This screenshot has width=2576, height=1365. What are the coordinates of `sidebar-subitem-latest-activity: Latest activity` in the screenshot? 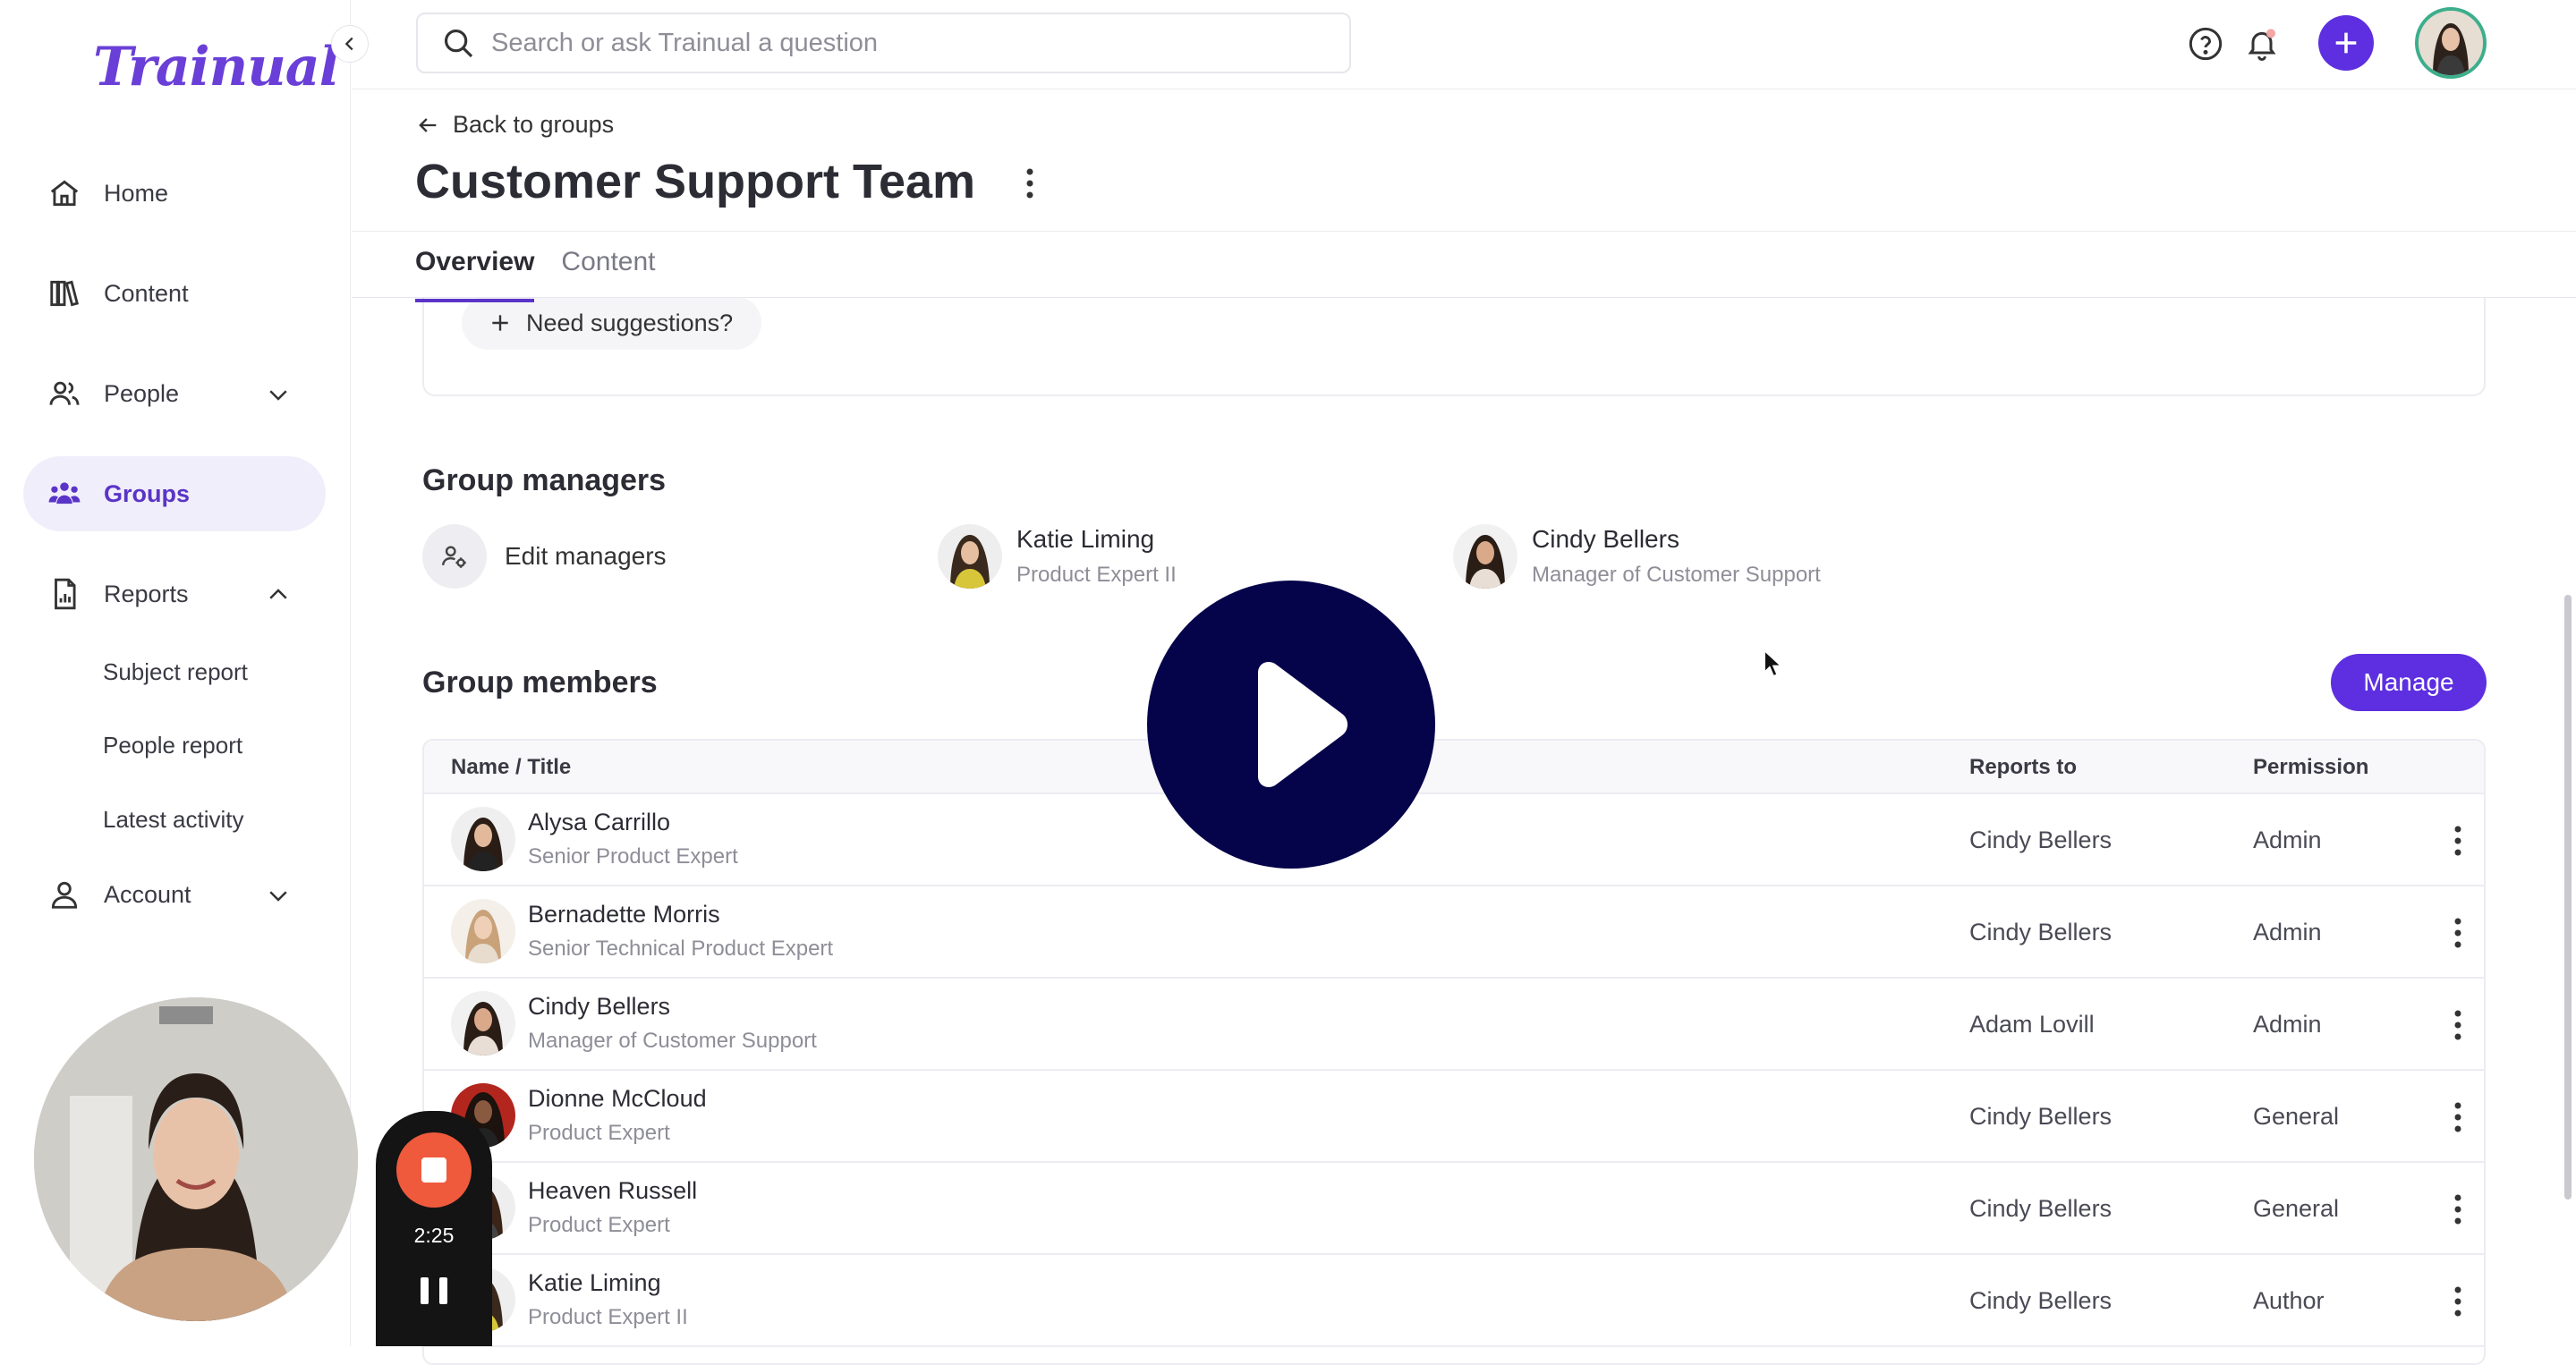 It's located at (173, 820).